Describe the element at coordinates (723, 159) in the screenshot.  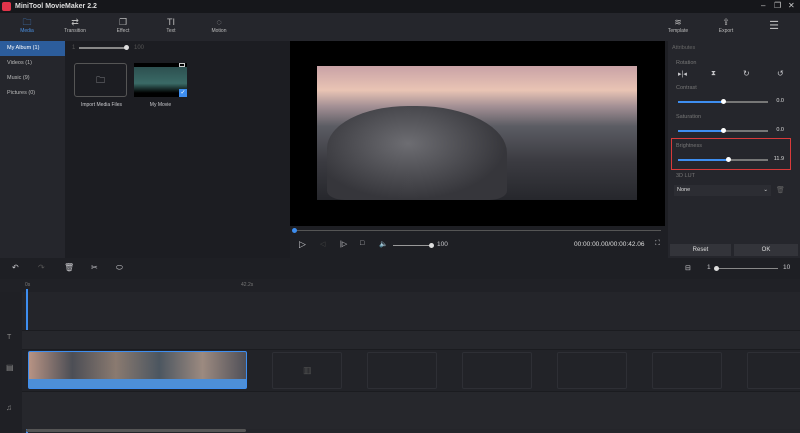
I see `brightness-slider` at that location.